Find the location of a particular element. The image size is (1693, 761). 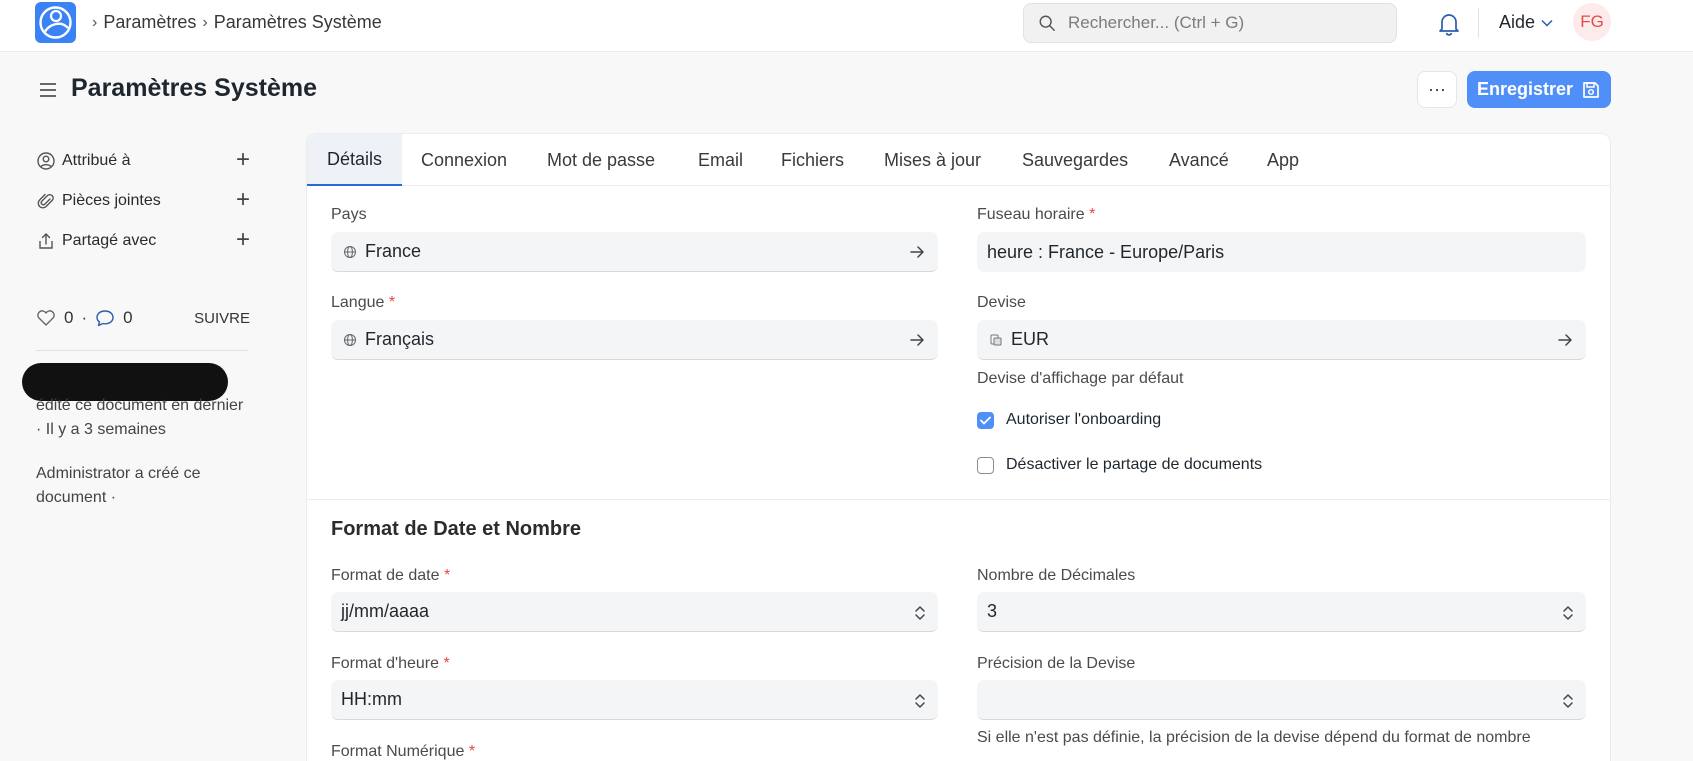

currency-help: Devise d'affichage par défaut is located at coordinates (1080, 378).